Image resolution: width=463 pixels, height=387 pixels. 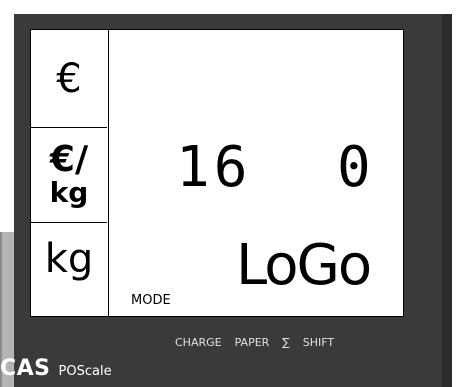 I want to click on weight-readout: 0, so click(x=354, y=167).